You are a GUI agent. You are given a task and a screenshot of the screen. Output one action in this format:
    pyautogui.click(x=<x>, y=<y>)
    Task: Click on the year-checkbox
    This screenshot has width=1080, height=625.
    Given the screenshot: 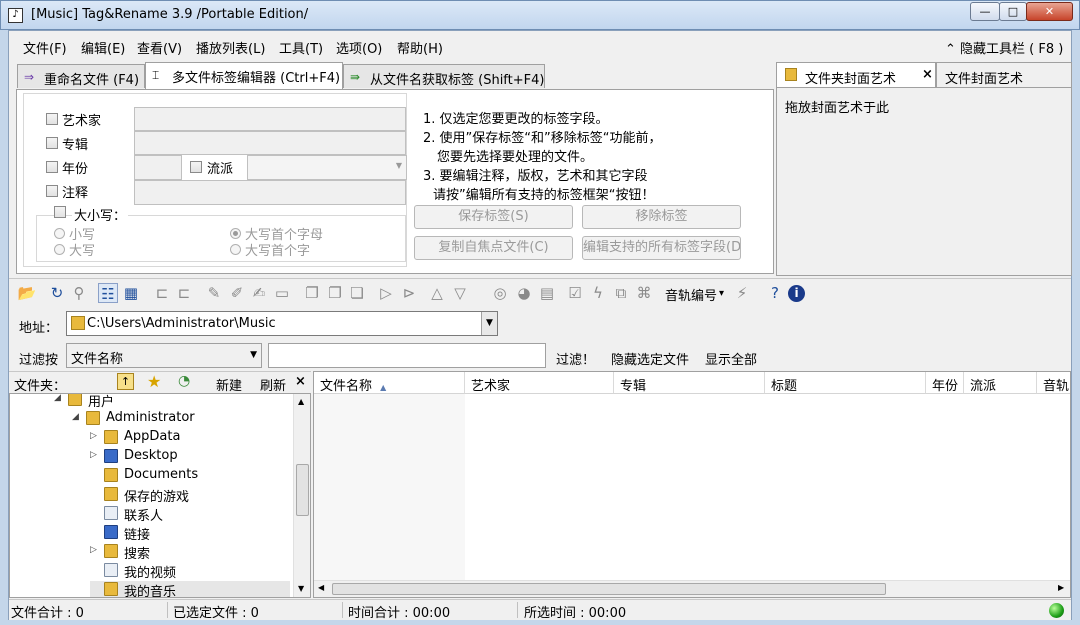 What is the action you would take?
    pyautogui.click(x=52, y=167)
    